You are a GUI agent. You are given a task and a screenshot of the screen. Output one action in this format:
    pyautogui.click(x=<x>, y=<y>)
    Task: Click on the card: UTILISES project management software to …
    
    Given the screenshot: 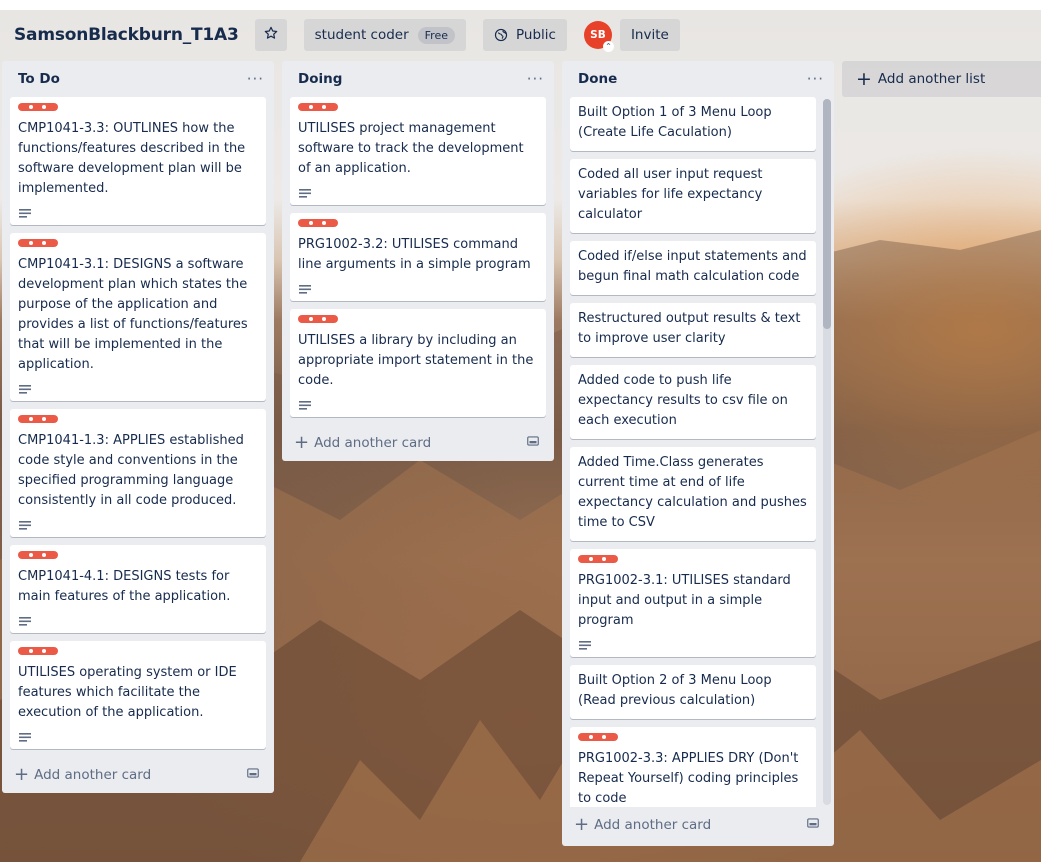 What is the action you would take?
    pyautogui.click(x=418, y=151)
    